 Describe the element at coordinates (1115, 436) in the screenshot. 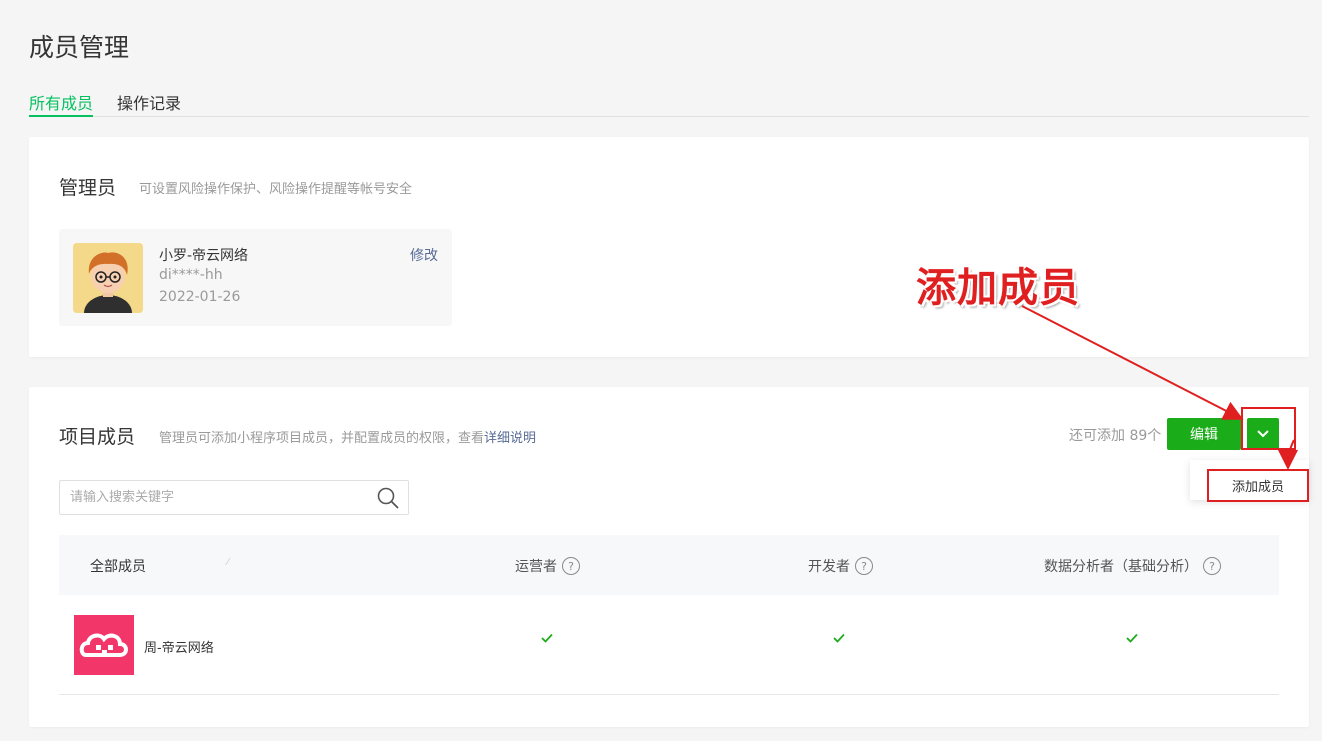

I see `remaining-count: 还可添加 89个` at that location.